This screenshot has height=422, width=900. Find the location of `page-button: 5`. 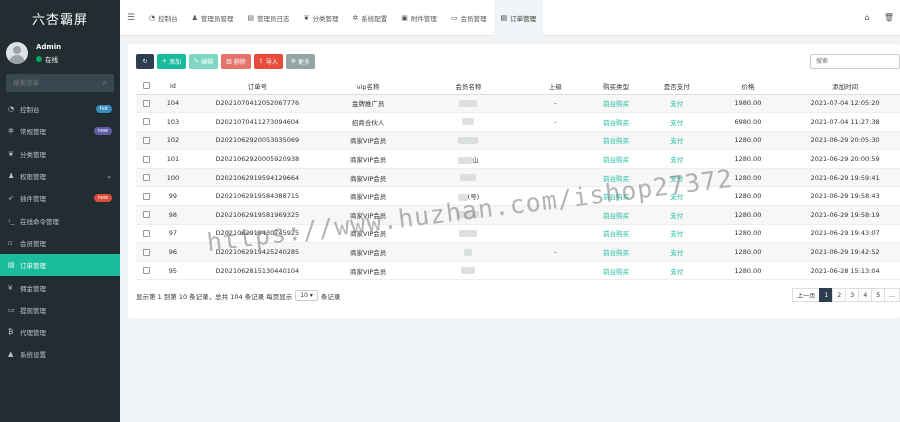

page-button: 5 is located at coordinates (878, 295).